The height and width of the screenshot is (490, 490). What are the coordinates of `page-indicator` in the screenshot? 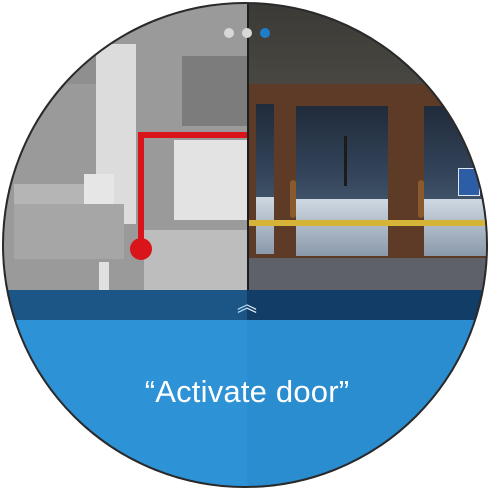 It's located at (245, 34).